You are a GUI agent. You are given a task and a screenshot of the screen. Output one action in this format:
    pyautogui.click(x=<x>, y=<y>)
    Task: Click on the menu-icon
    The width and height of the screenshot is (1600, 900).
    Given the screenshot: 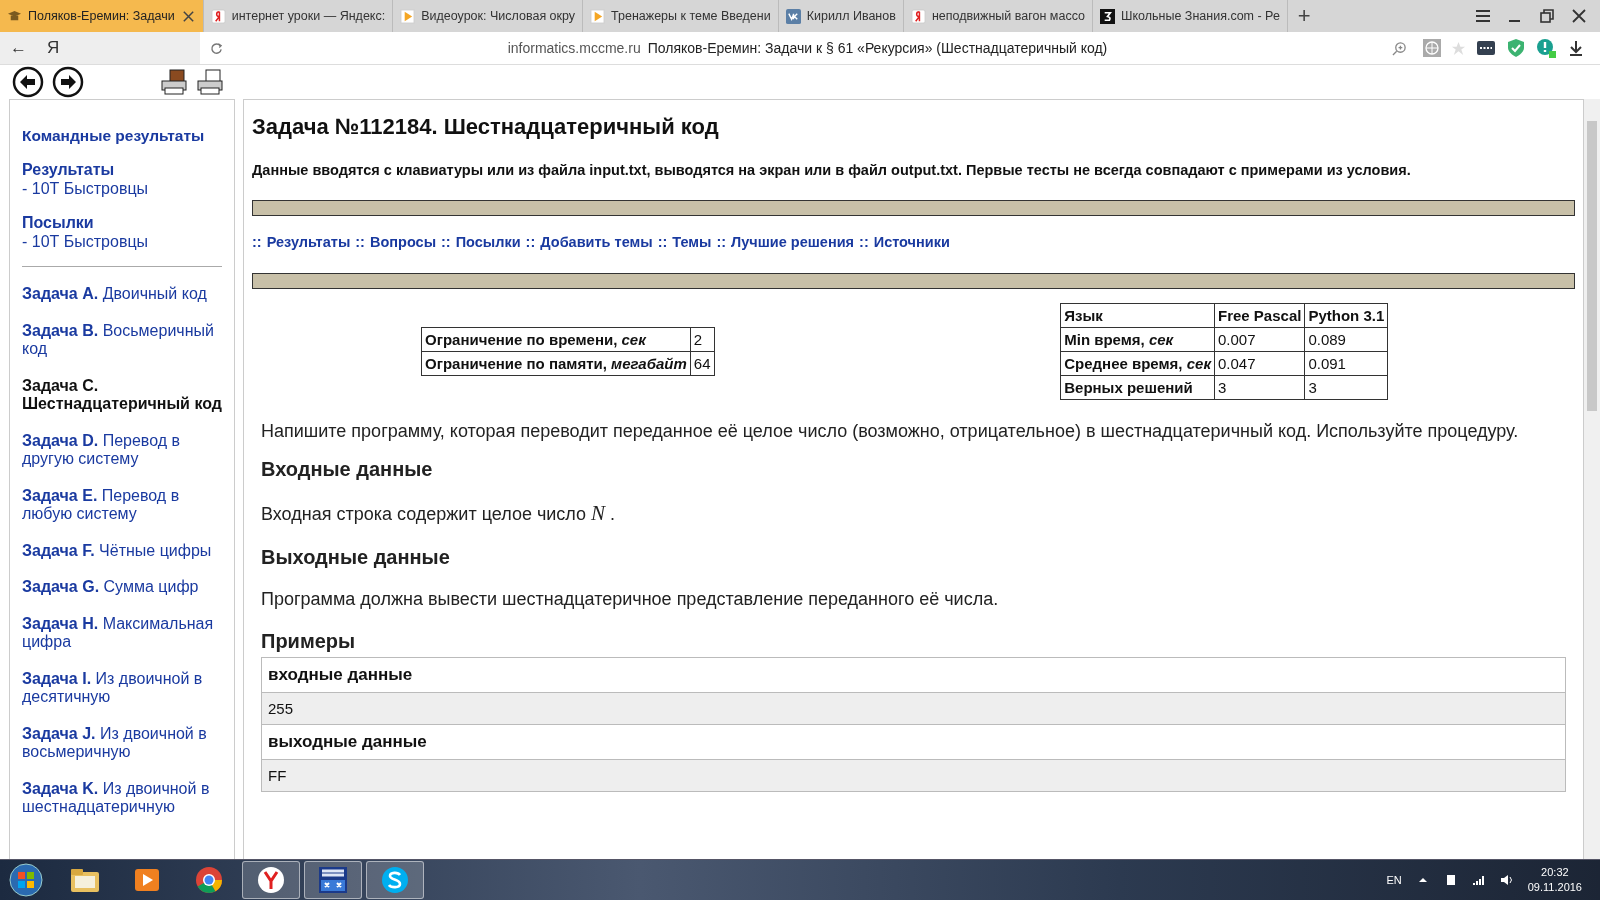 What is the action you would take?
    pyautogui.click(x=1483, y=16)
    